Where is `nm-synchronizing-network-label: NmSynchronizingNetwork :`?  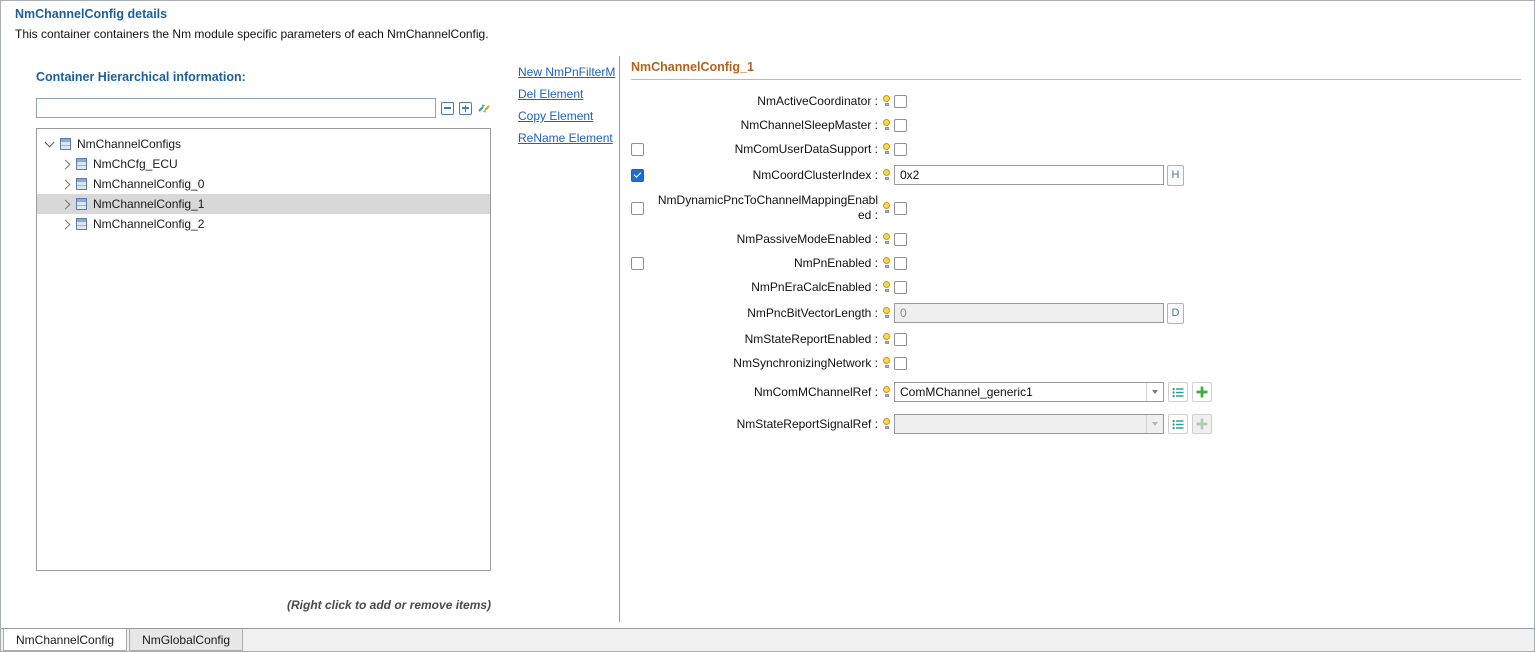
nm-synchronizing-network-label: NmSynchronizingNetwork : is located at coordinates (805, 362).